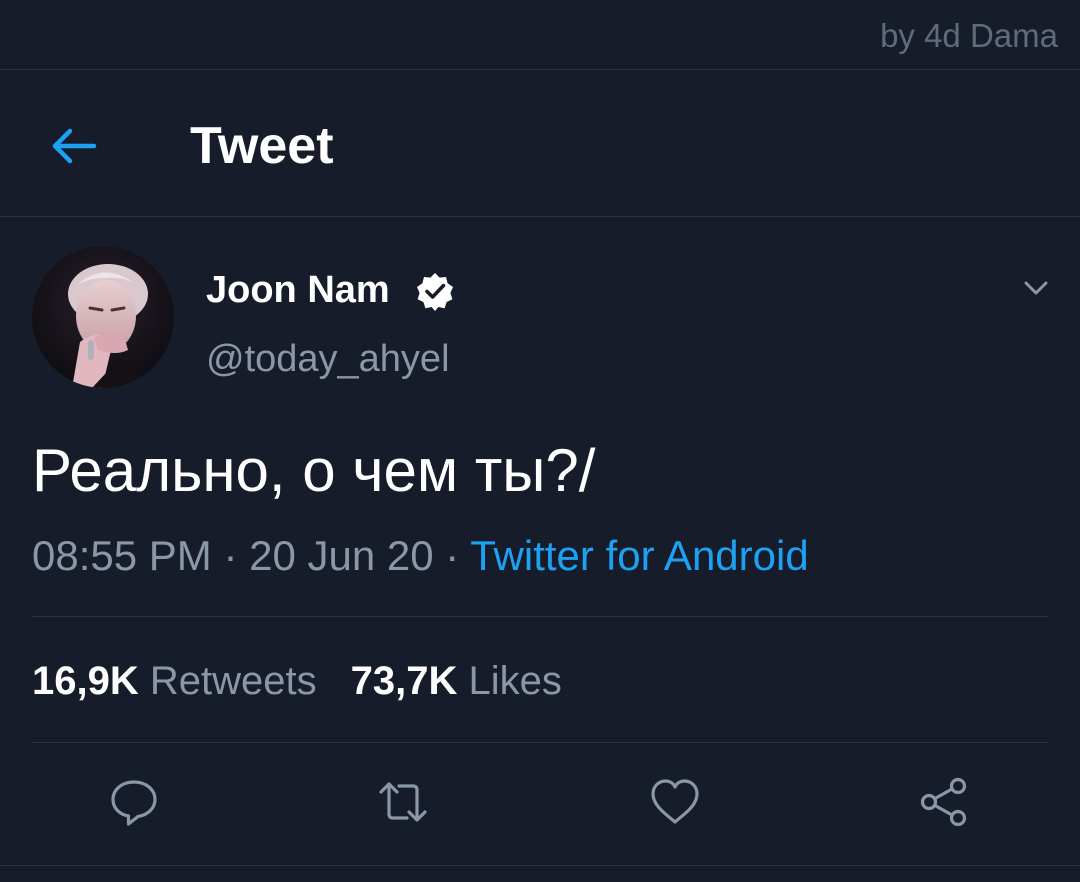 This screenshot has width=1080, height=882. Describe the element at coordinates (540, 865) in the screenshot. I see `bottom-divider` at that location.